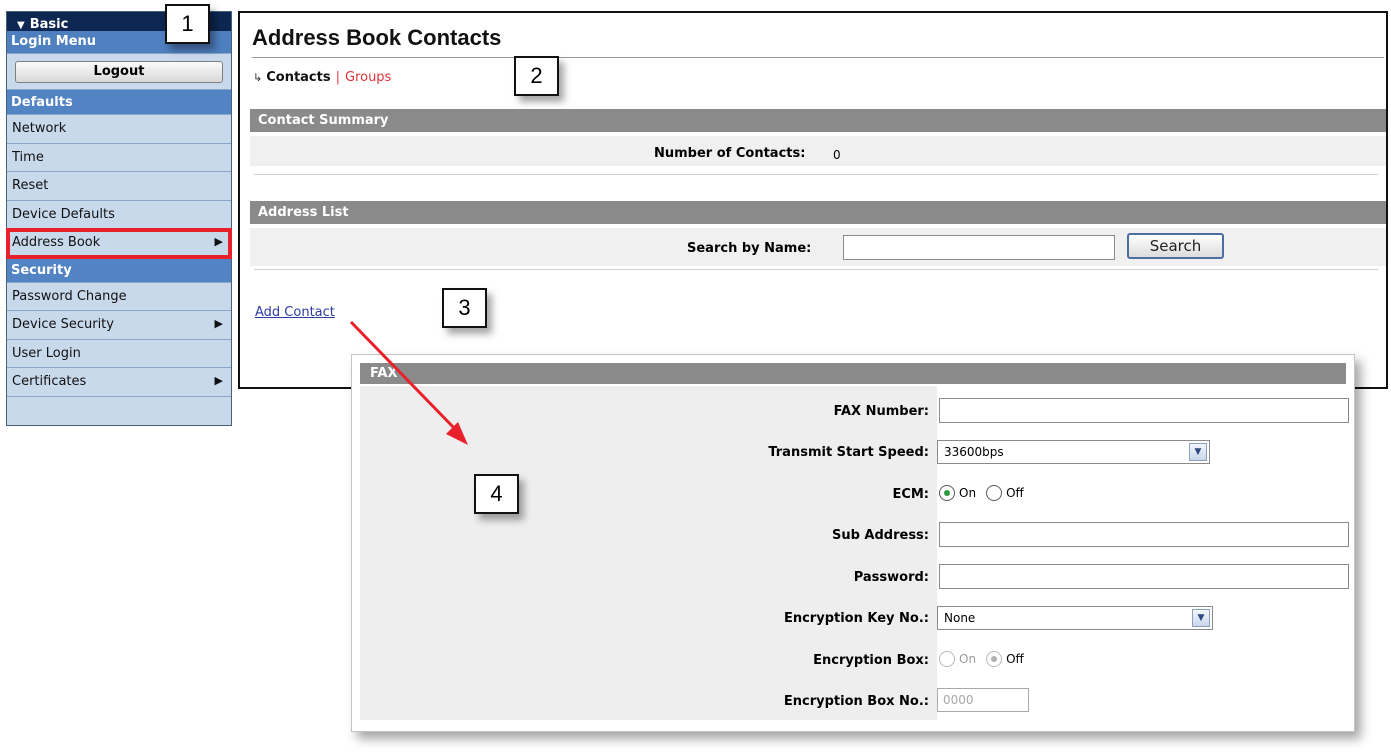  What do you see at coordinates (187, 24) in the screenshot?
I see `callout-1: 1` at bounding box center [187, 24].